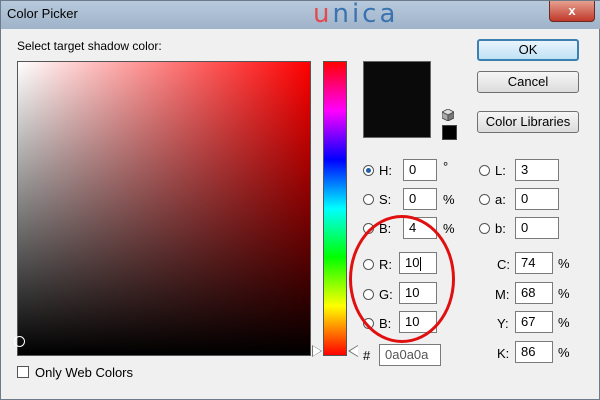  What do you see at coordinates (402, 279) in the screenshot?
I see `highlight-circle` at bounding box center [402, 279].